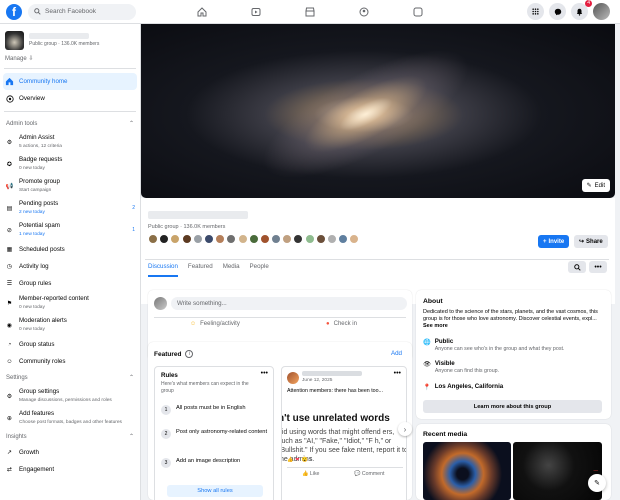  I want to click on sidebar-item-group-rules: ☰ Group rules, so click(70, 283).